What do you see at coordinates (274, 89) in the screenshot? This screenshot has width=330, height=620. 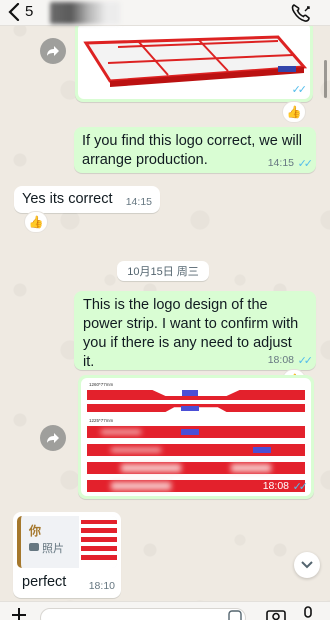 I see `message-time: 13:07` at bounding box center [274, 89].